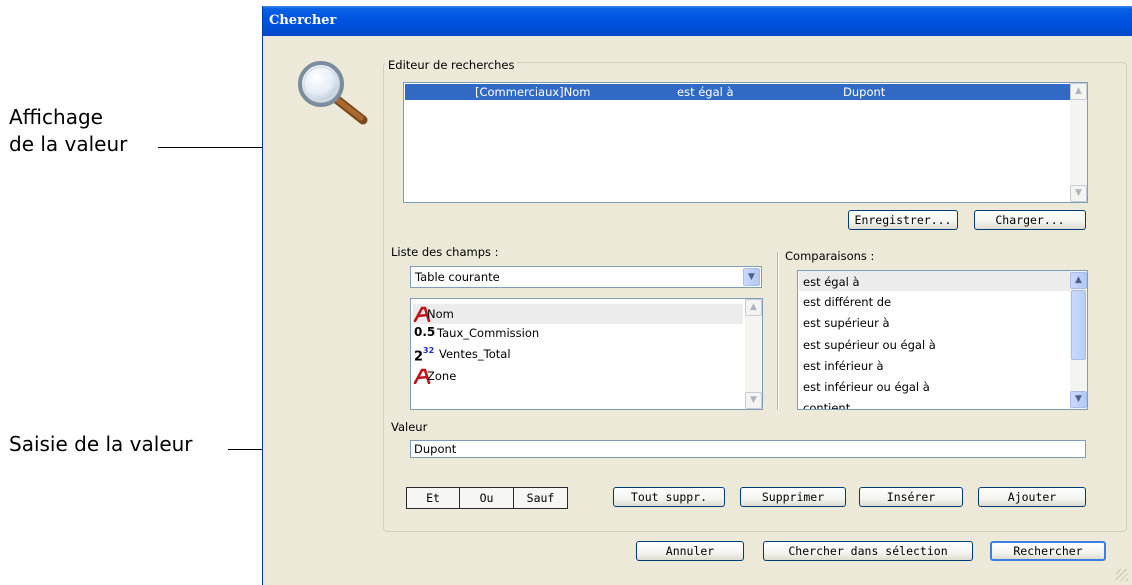 Image resolution: width=1132 pixels, height=585 pixels. Describe the element at coordinates (457, 277) in the screenshot. I see `table-select-value: Table courante` at that location.